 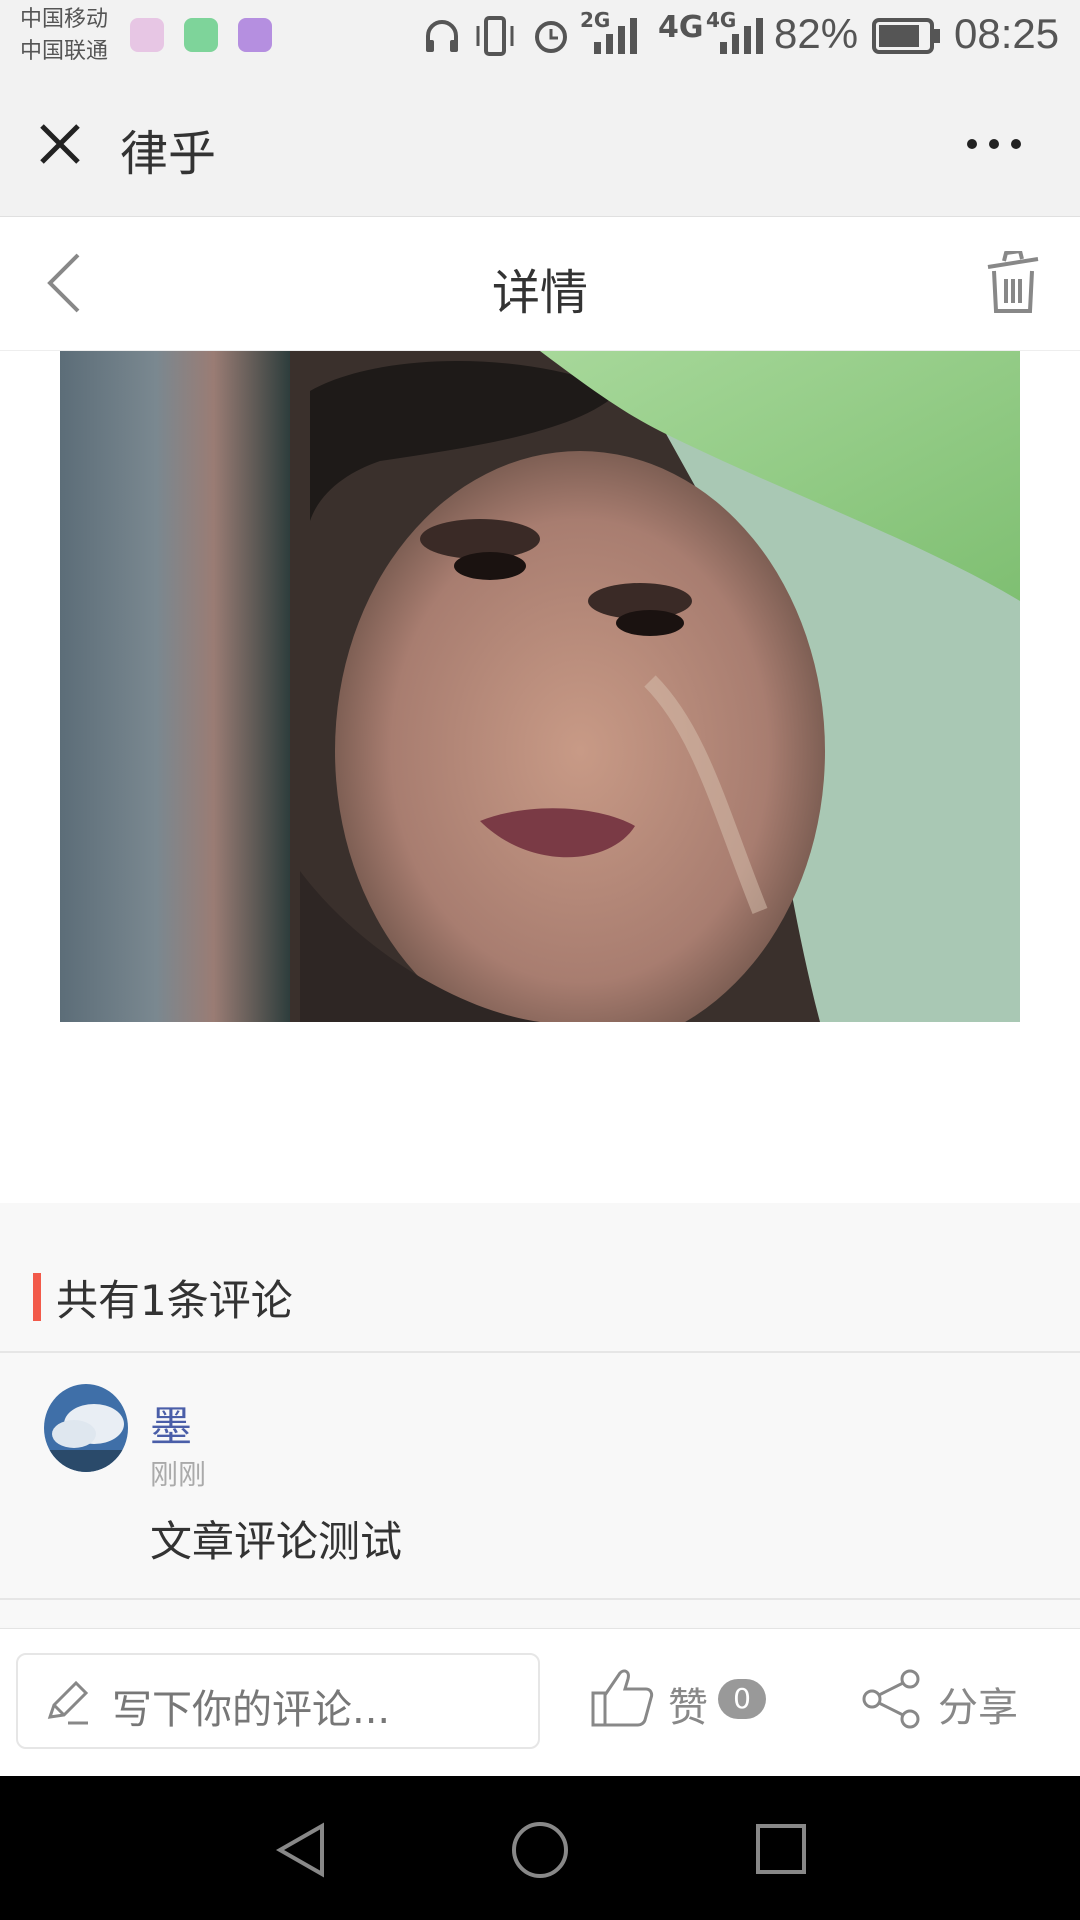 What do you see at coordinates (276, 1541) in the screenshot?
I see `comment-text: 文章评论测试` at bounding box center [276, 1541].